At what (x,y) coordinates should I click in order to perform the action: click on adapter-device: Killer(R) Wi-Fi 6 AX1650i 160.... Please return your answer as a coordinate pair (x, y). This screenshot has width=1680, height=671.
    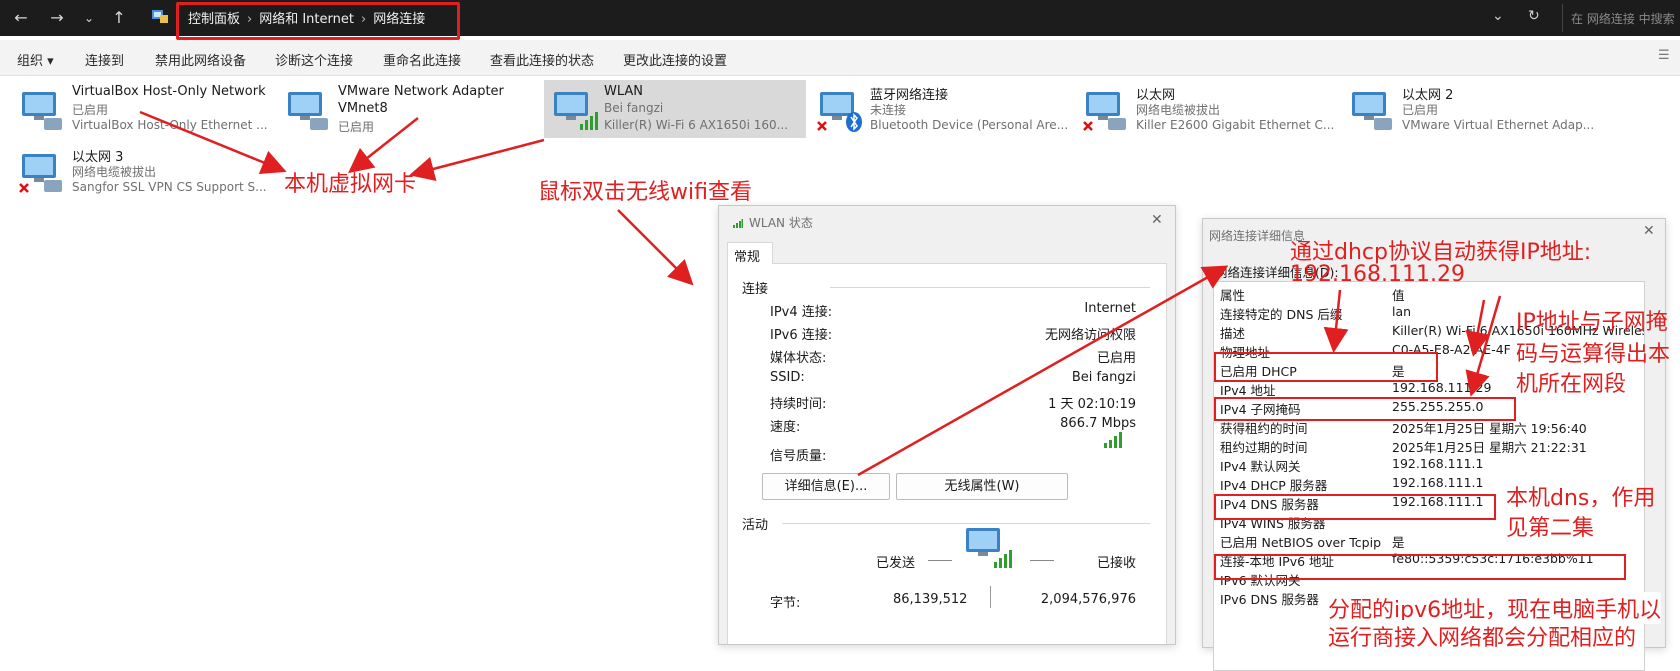
    Looking at the image, I should click on (696, 125).